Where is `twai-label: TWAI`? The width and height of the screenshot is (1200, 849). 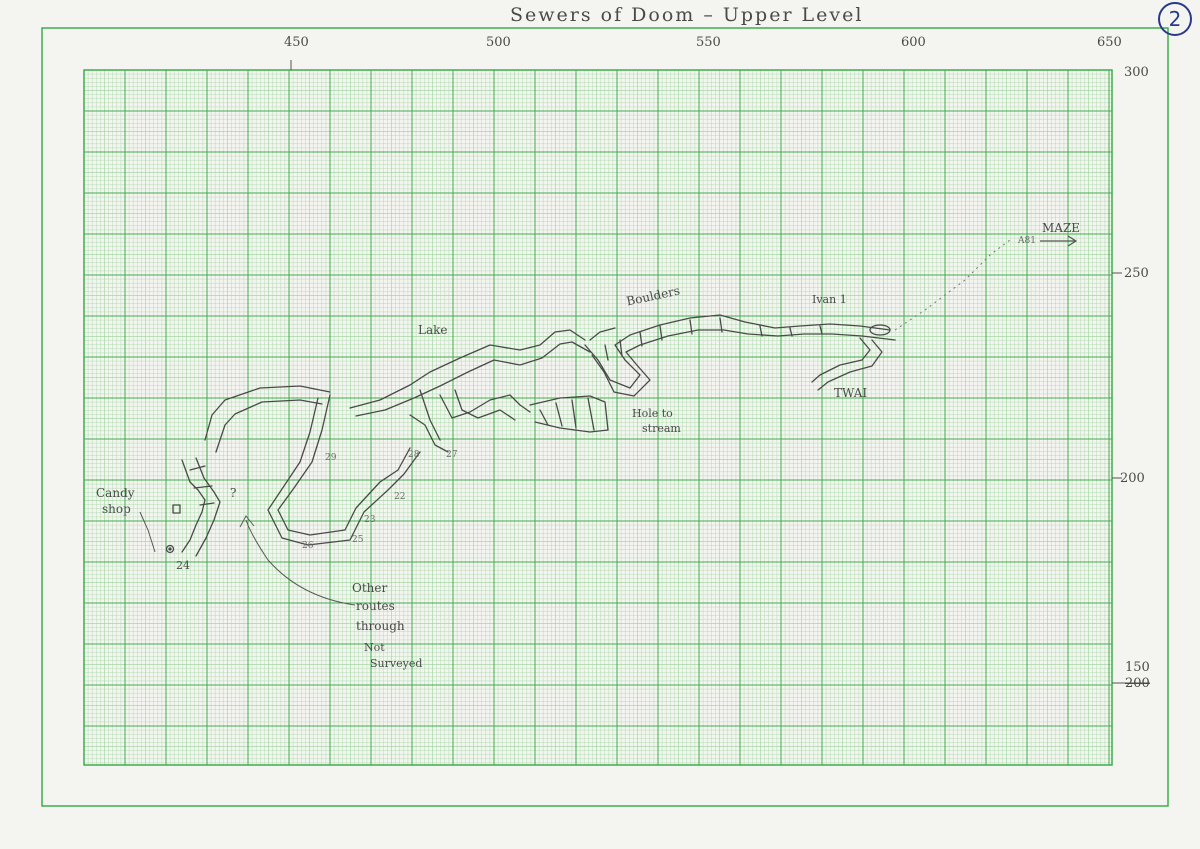 twai-label: TWAI is located at coordinates (851, 393).